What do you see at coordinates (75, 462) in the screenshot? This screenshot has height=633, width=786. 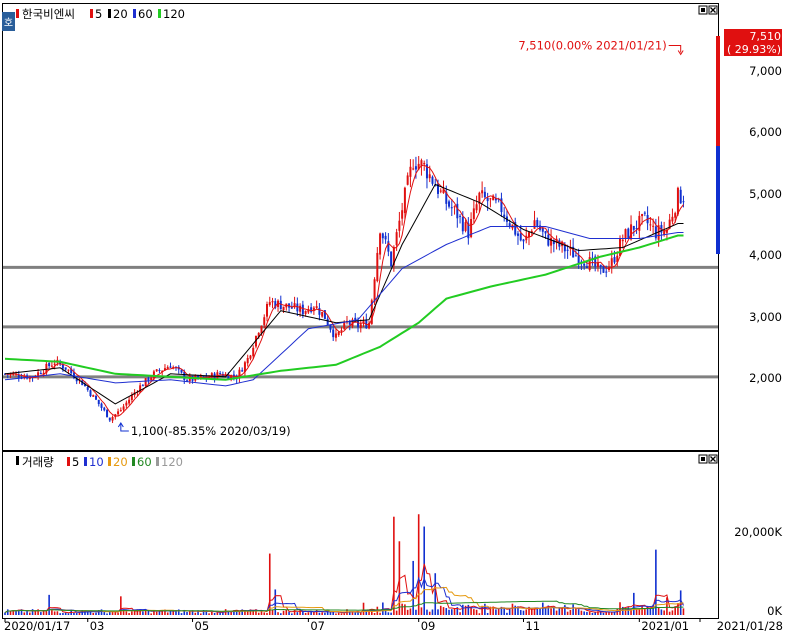 I see `vol-legend-ma5-label: 5` at bounding box center [75, 462].